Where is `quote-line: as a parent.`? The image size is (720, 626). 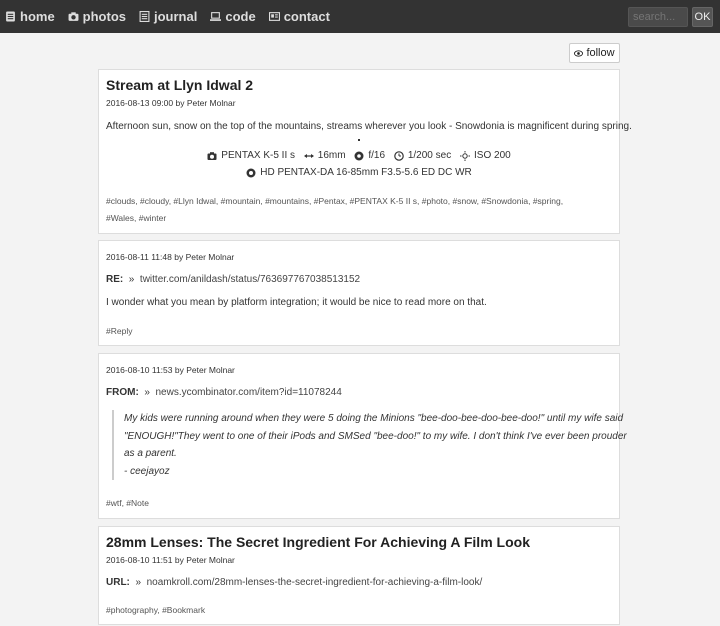
quote-line: as a parent. is located at coordinates (150, 453).